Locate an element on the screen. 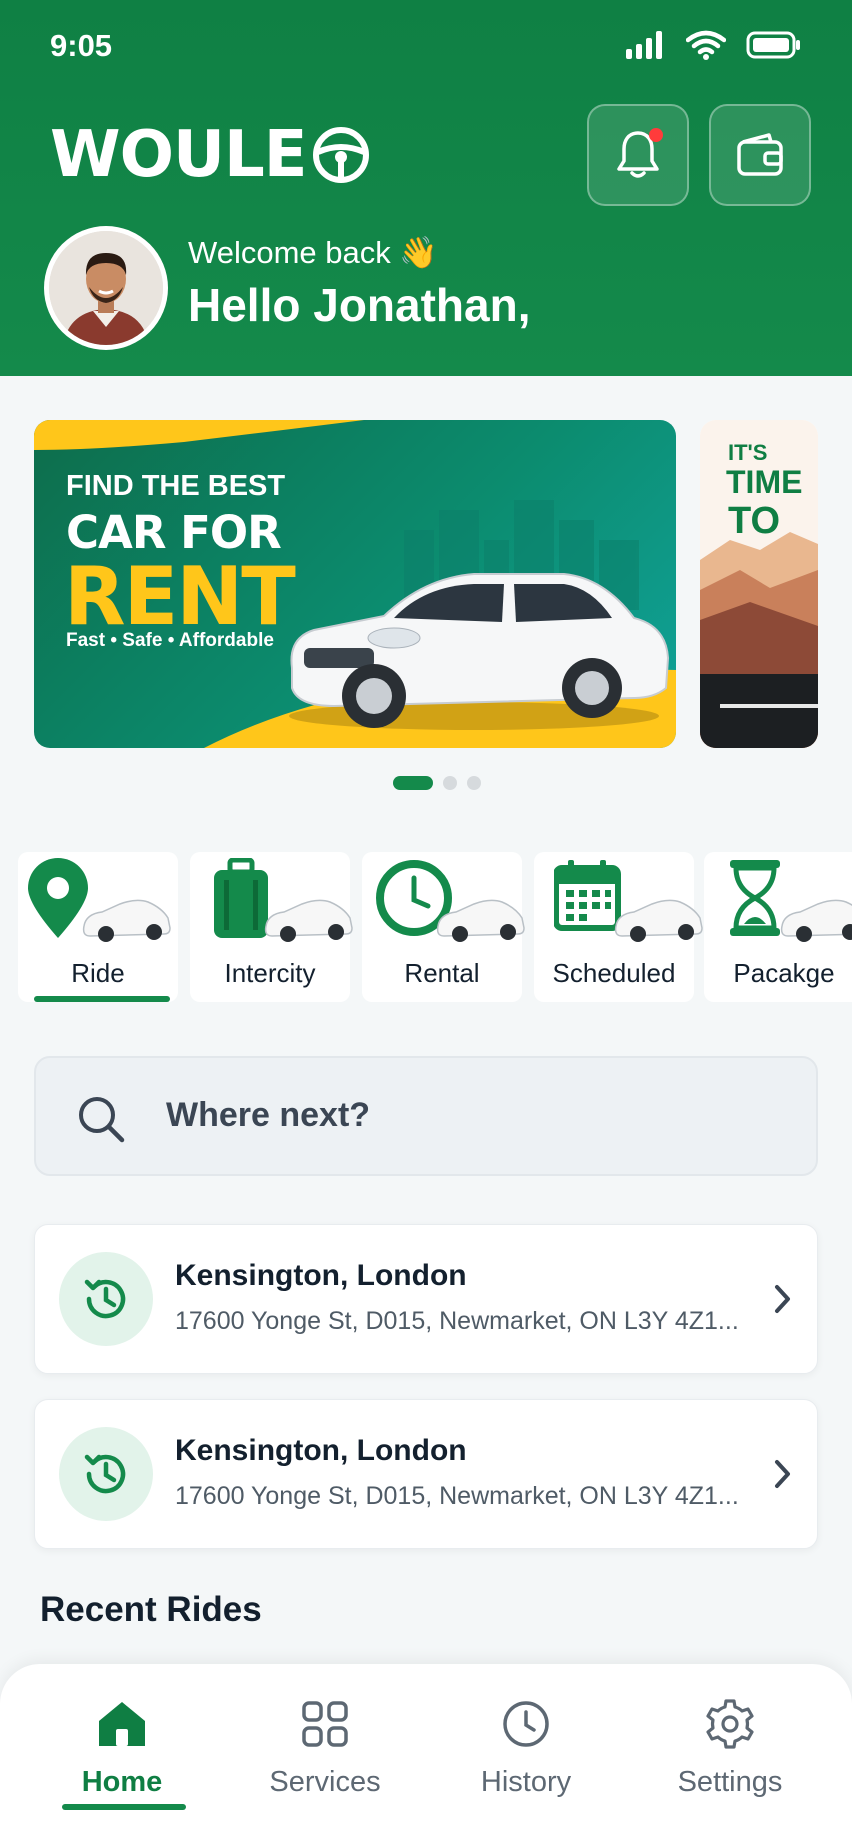 This screenshot has width=852, height=1846. nav-active-indicator is located at coordinates (124, 1807).